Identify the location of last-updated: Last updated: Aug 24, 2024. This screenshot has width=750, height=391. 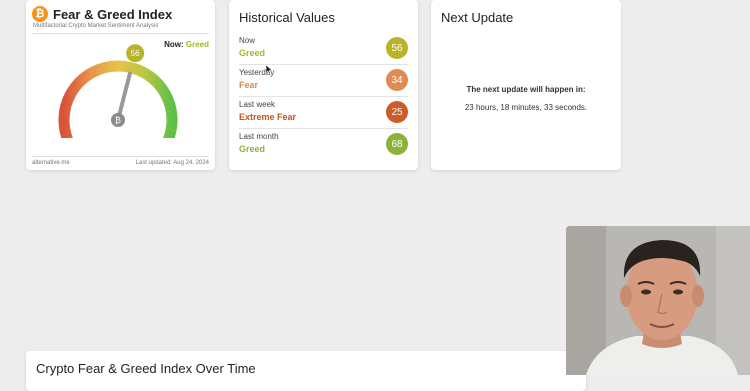
(172, 163).